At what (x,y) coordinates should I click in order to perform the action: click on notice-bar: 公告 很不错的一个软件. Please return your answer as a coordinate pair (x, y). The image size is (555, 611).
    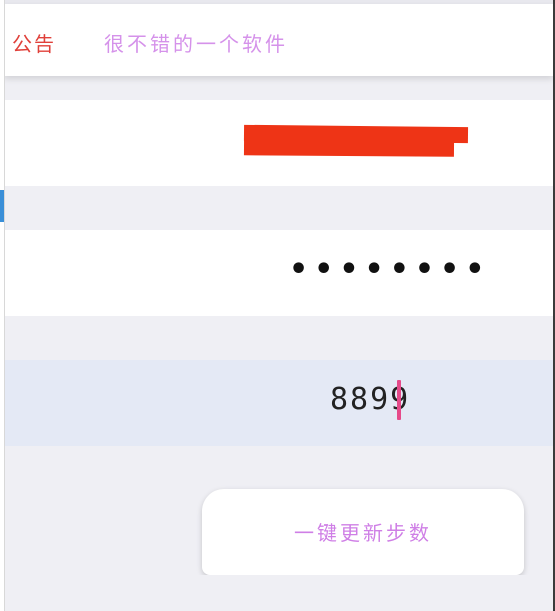
    Looking at the image, I should click on (278, 40).